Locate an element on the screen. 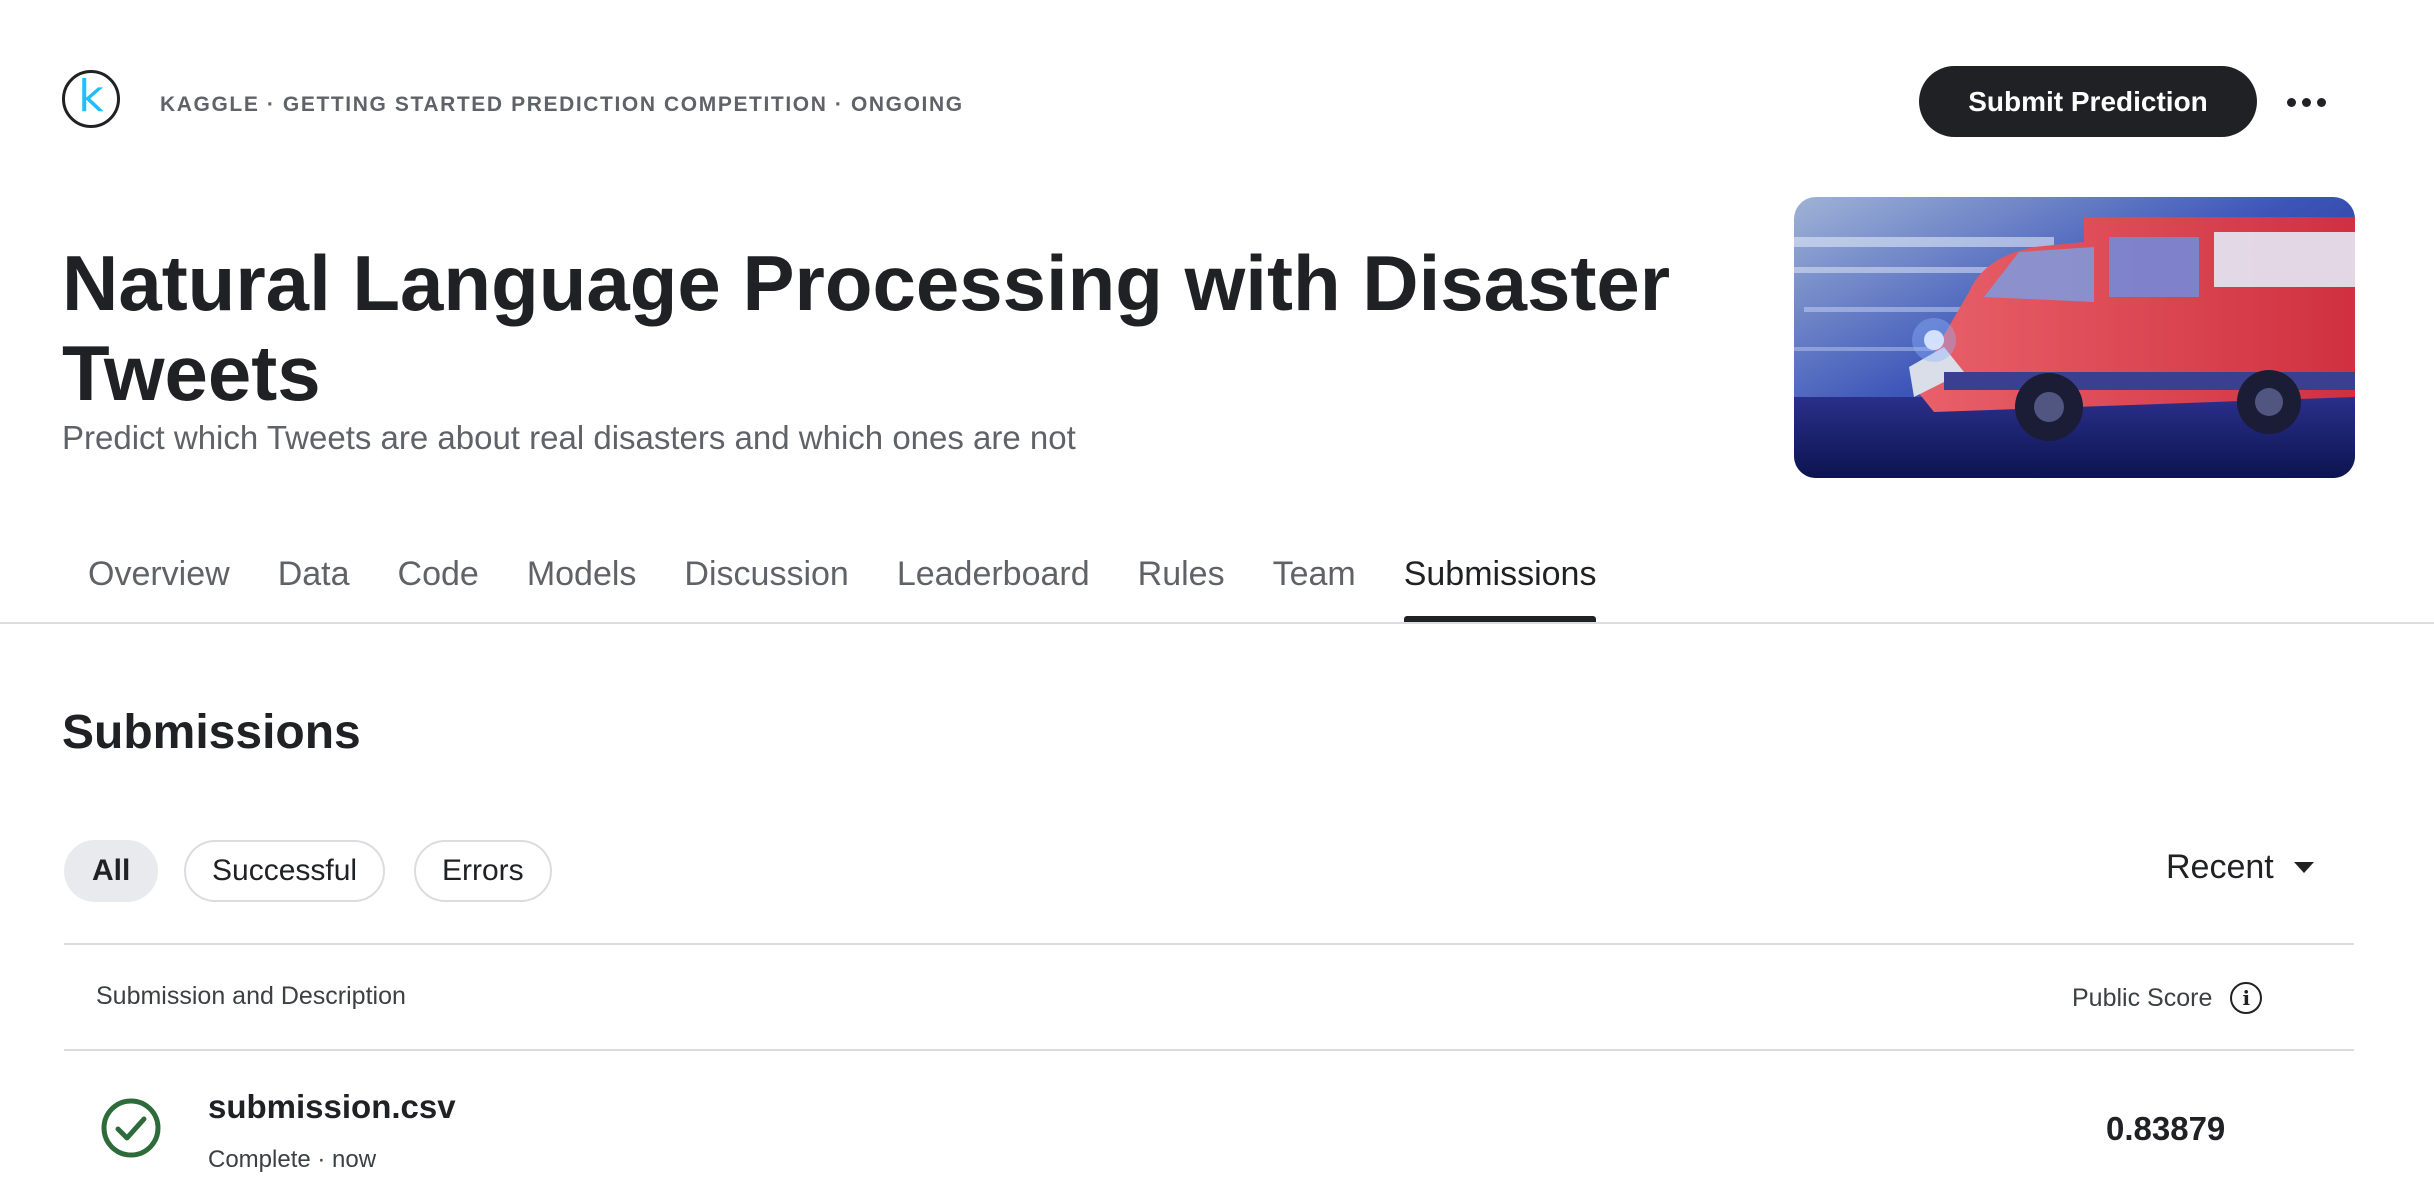  table-top-divider is located at coordinates (1209, 944).